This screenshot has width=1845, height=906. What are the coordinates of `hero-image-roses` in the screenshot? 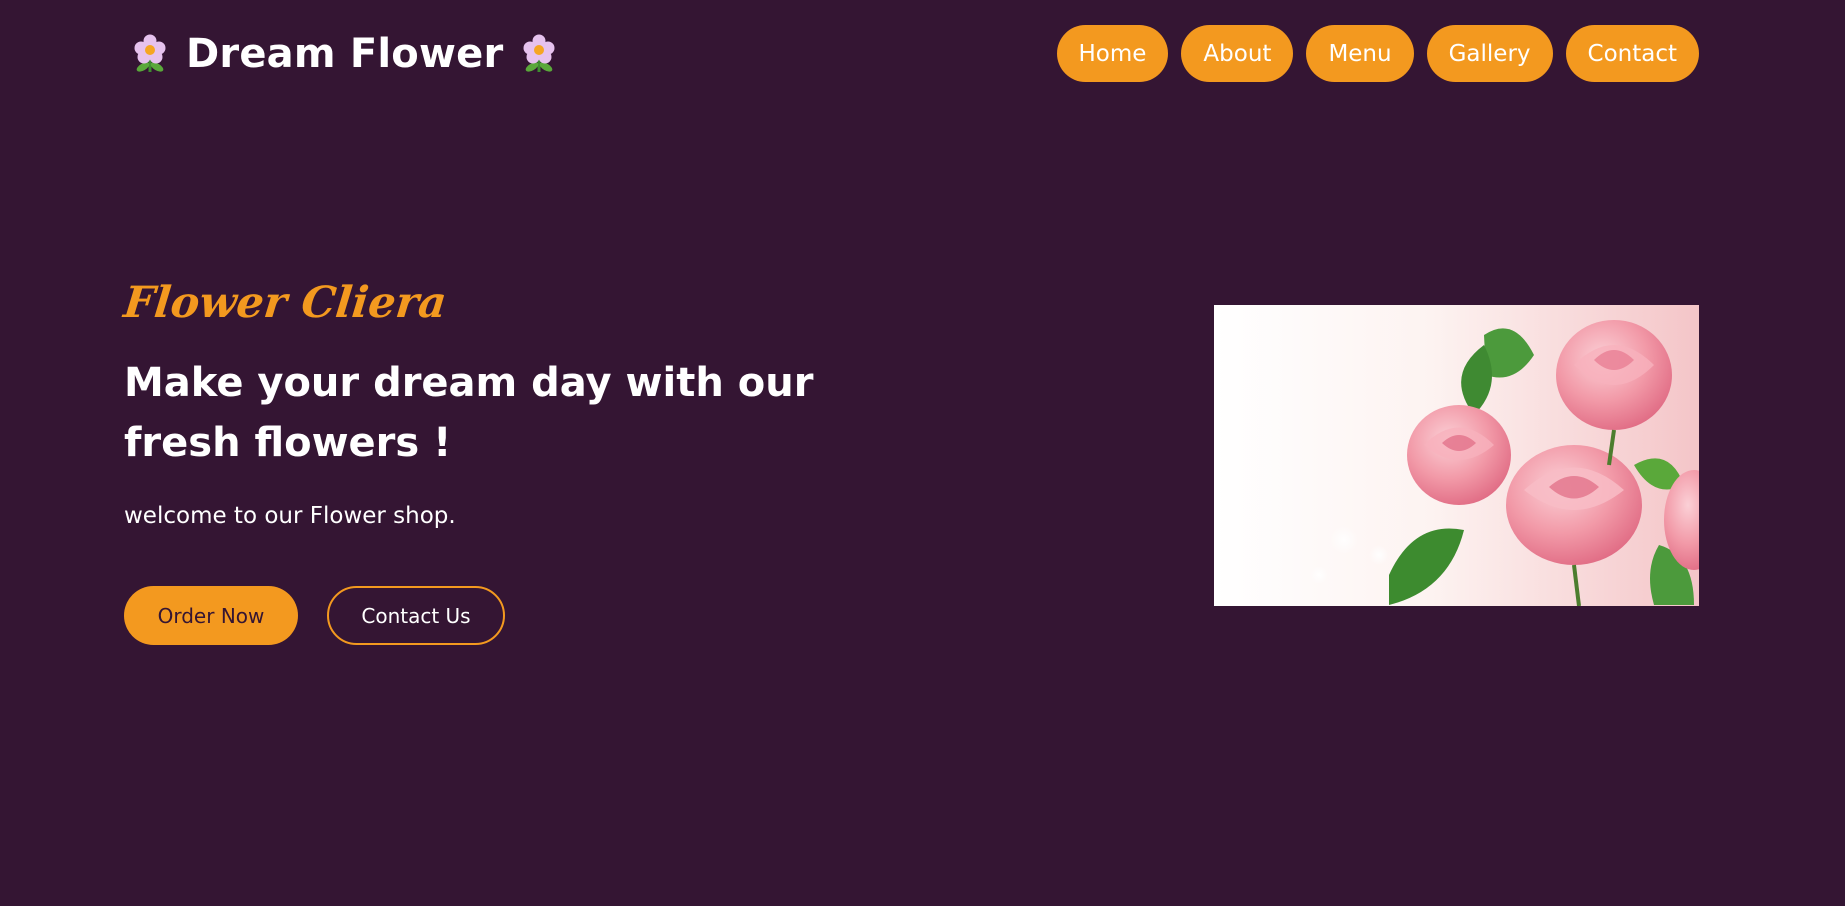 It's located at (1456, 455).